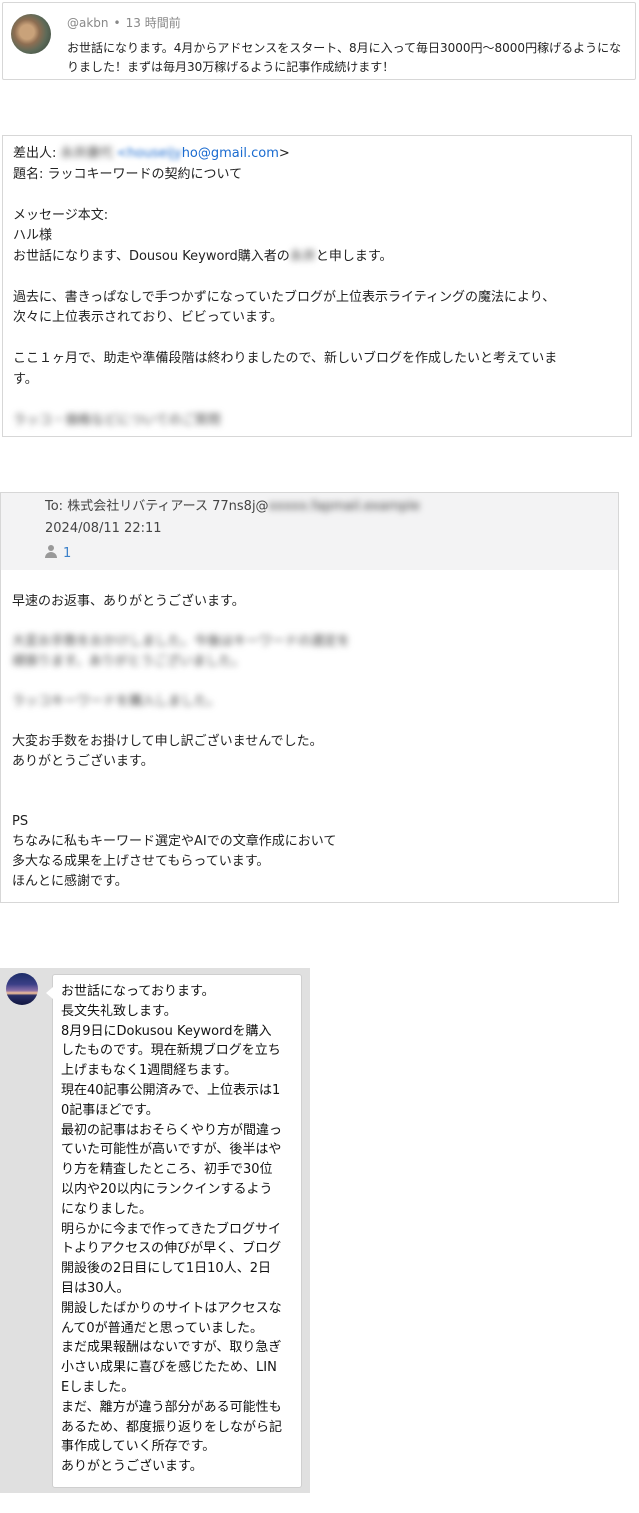 This screenshot has width=639, height=1513. Describe the element at coordinates (166, 1031) in the screenshot. I see `chat-line: 8月9日にDokusou Keywordを購入` at that location.